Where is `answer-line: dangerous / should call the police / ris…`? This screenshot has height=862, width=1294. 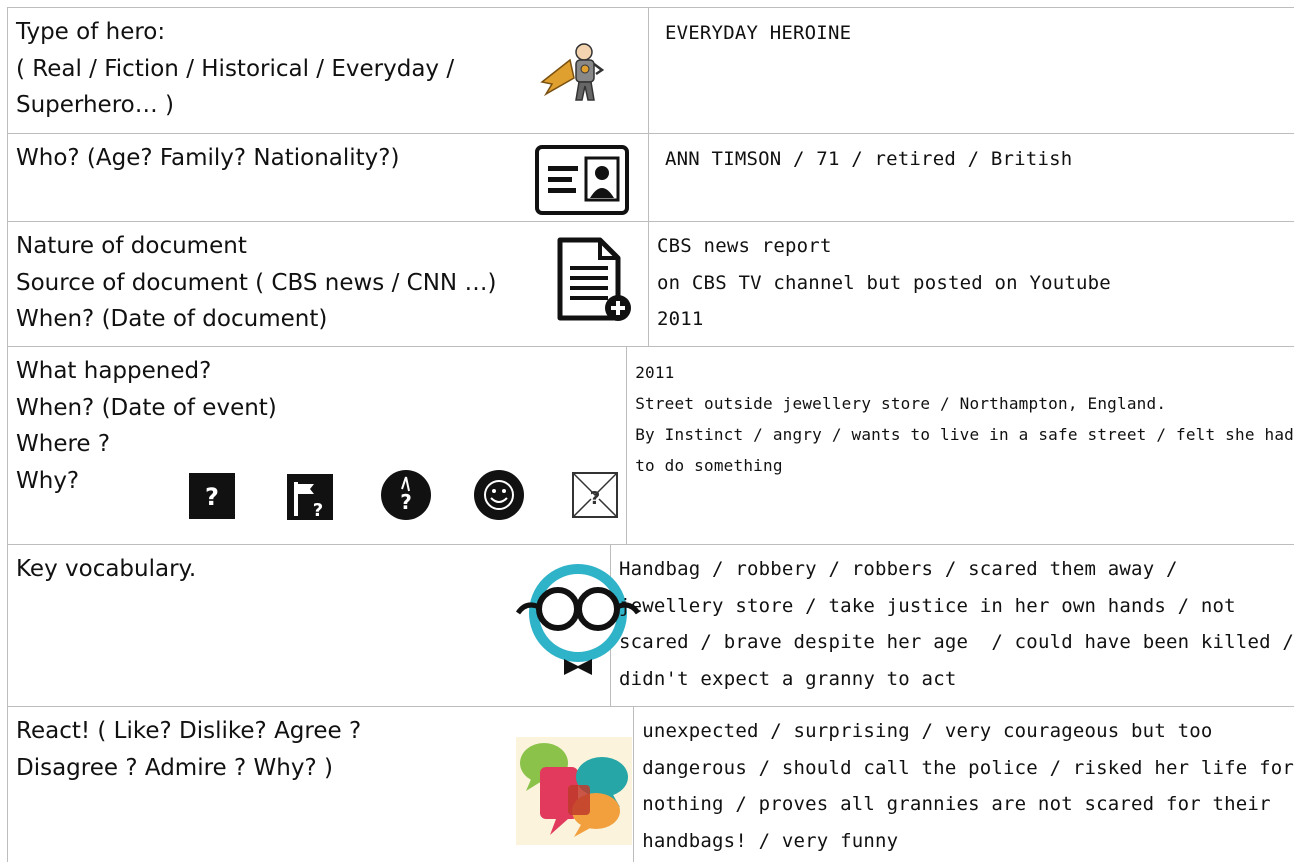 answer-line: dangerous / should call the police / ris… is located at coordinates (968, 767).